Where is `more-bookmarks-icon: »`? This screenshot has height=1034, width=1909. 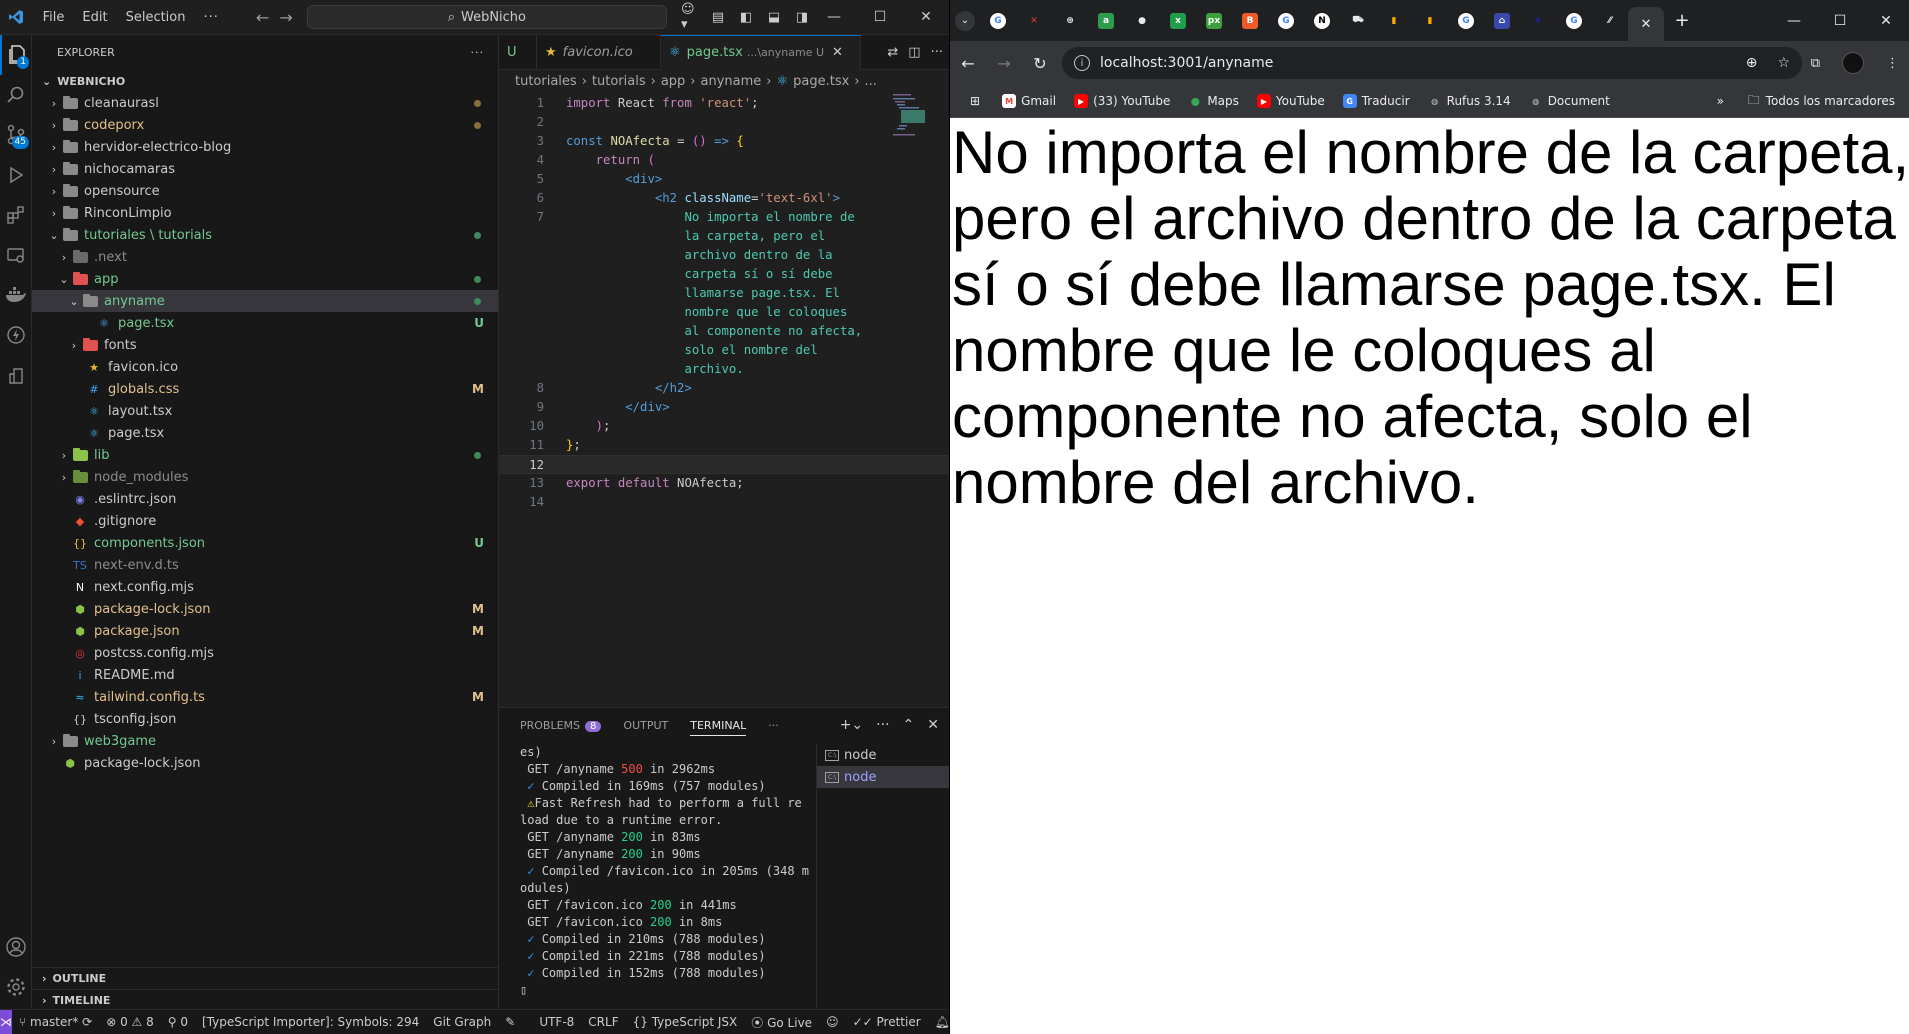
more-bookmarks-icon: » is located at coordinates (1720, 101).